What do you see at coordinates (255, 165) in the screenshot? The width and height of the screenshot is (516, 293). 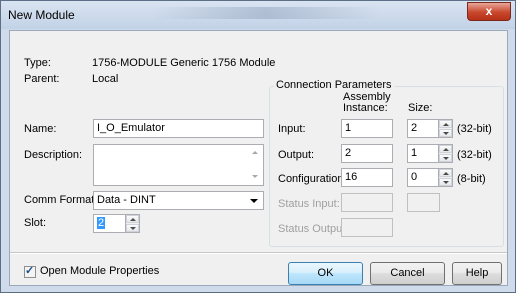 I see `description-scrollbar` at bounding box center [255, 165].